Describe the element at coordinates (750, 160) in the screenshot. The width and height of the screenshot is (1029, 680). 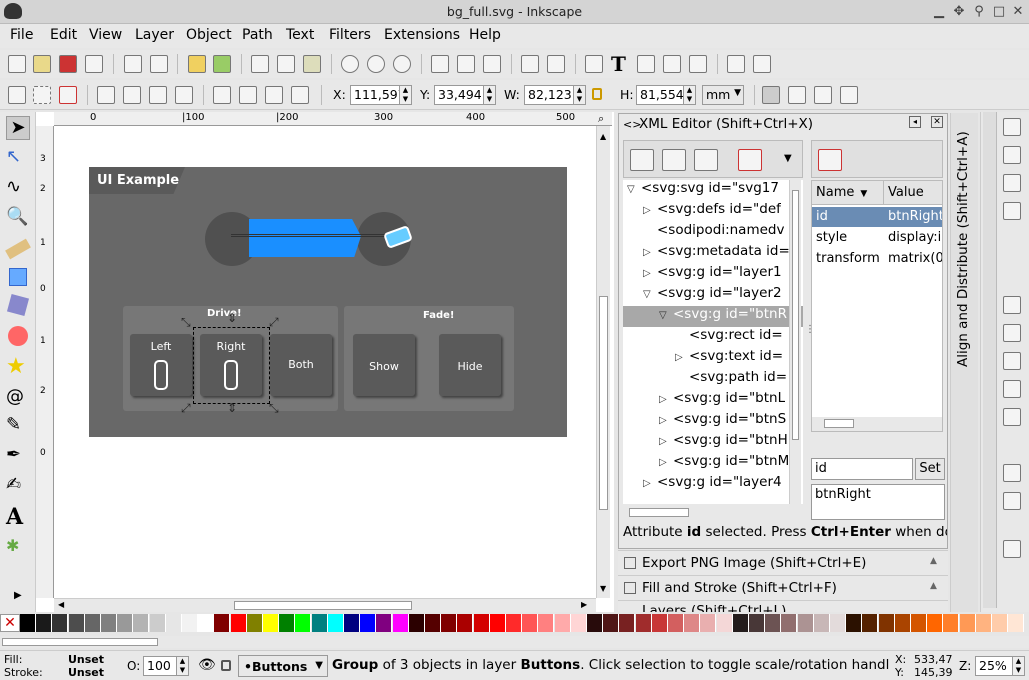
I see `delete-node-icon` at that location.